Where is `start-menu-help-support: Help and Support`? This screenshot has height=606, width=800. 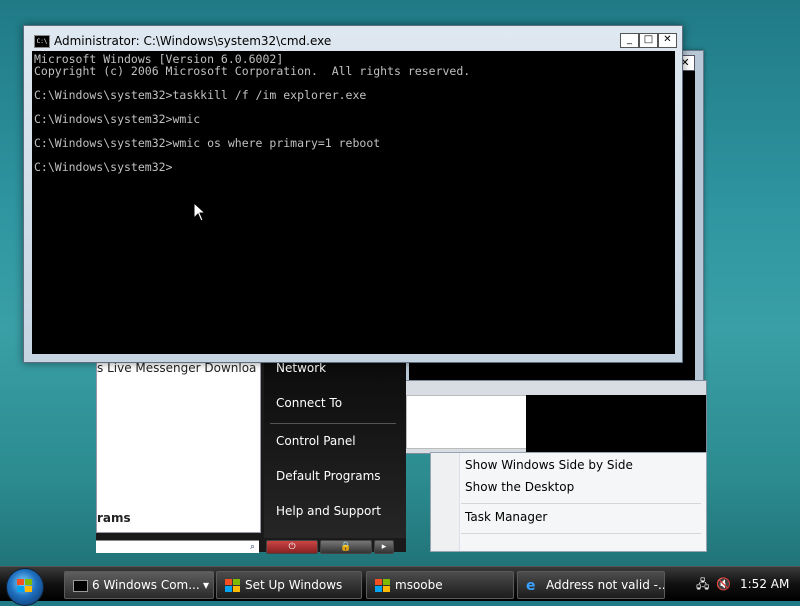 start-menu-help-support: Help and Support is located at coordinates (328, 511).